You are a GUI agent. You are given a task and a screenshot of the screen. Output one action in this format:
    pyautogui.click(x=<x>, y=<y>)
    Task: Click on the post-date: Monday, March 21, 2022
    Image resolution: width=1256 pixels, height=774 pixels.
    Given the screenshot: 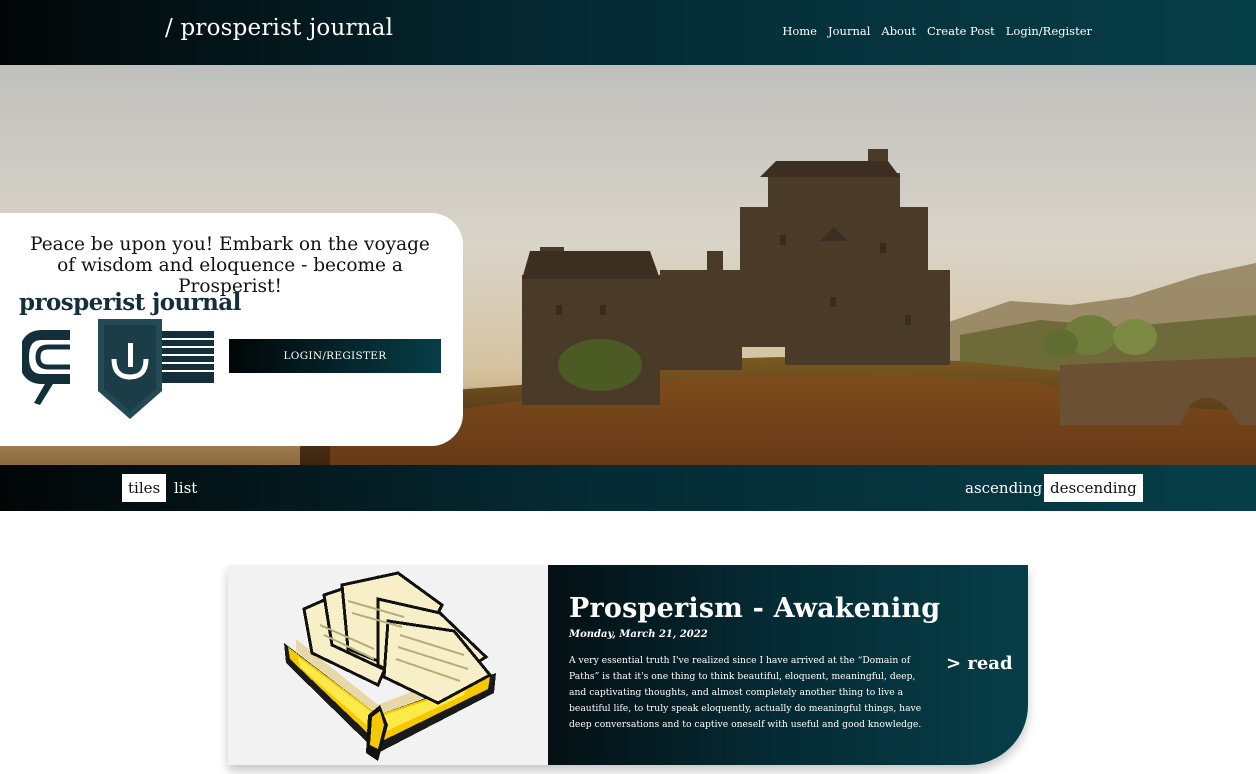 What is the action you would take?
    pyautogui.click(x=638, y=634)
    